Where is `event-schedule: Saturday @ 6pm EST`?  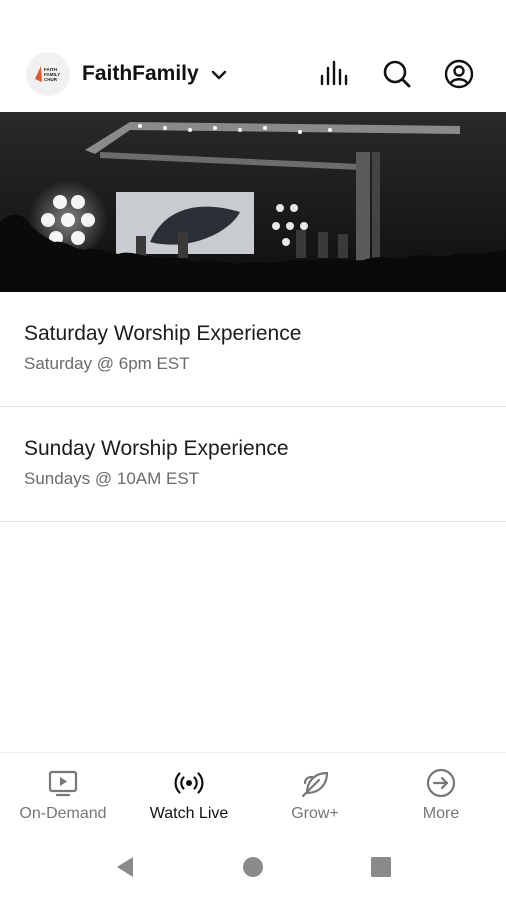 event-schedule: Saturday @ 6pm EST is located at coordinates (107, 363).